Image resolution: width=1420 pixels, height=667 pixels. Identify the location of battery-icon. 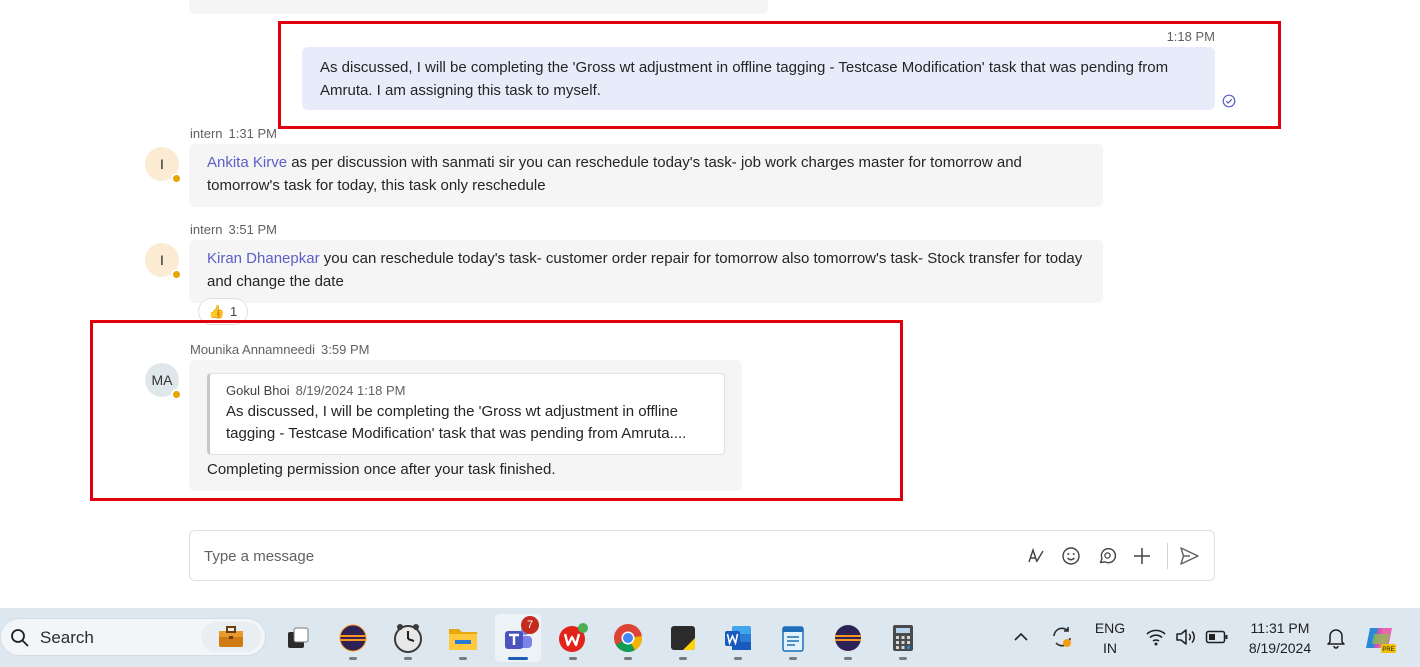
(1217, 639).